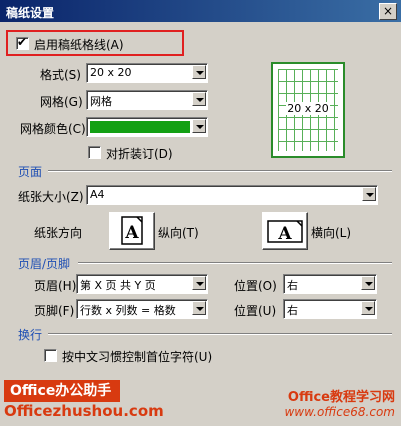  I want to click on footer-position-select: 右, so click(330, 309).